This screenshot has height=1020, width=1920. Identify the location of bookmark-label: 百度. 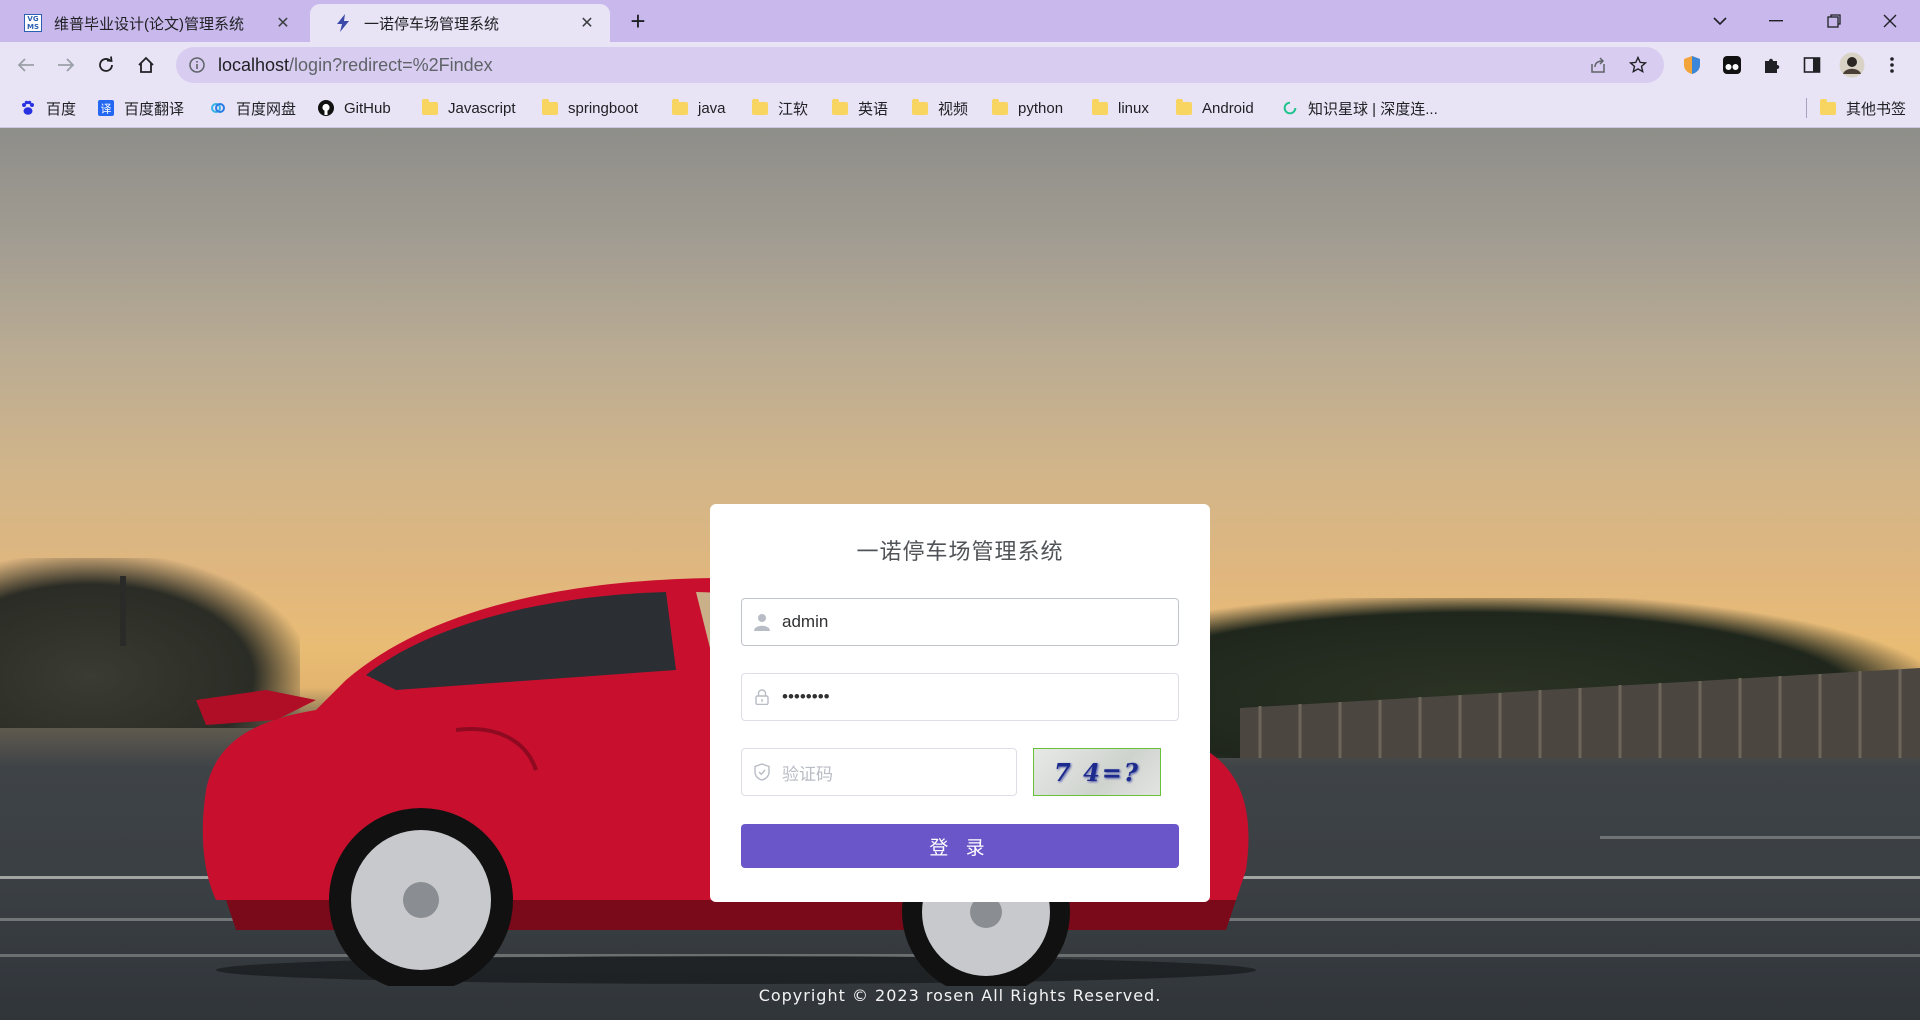
(61, 109).